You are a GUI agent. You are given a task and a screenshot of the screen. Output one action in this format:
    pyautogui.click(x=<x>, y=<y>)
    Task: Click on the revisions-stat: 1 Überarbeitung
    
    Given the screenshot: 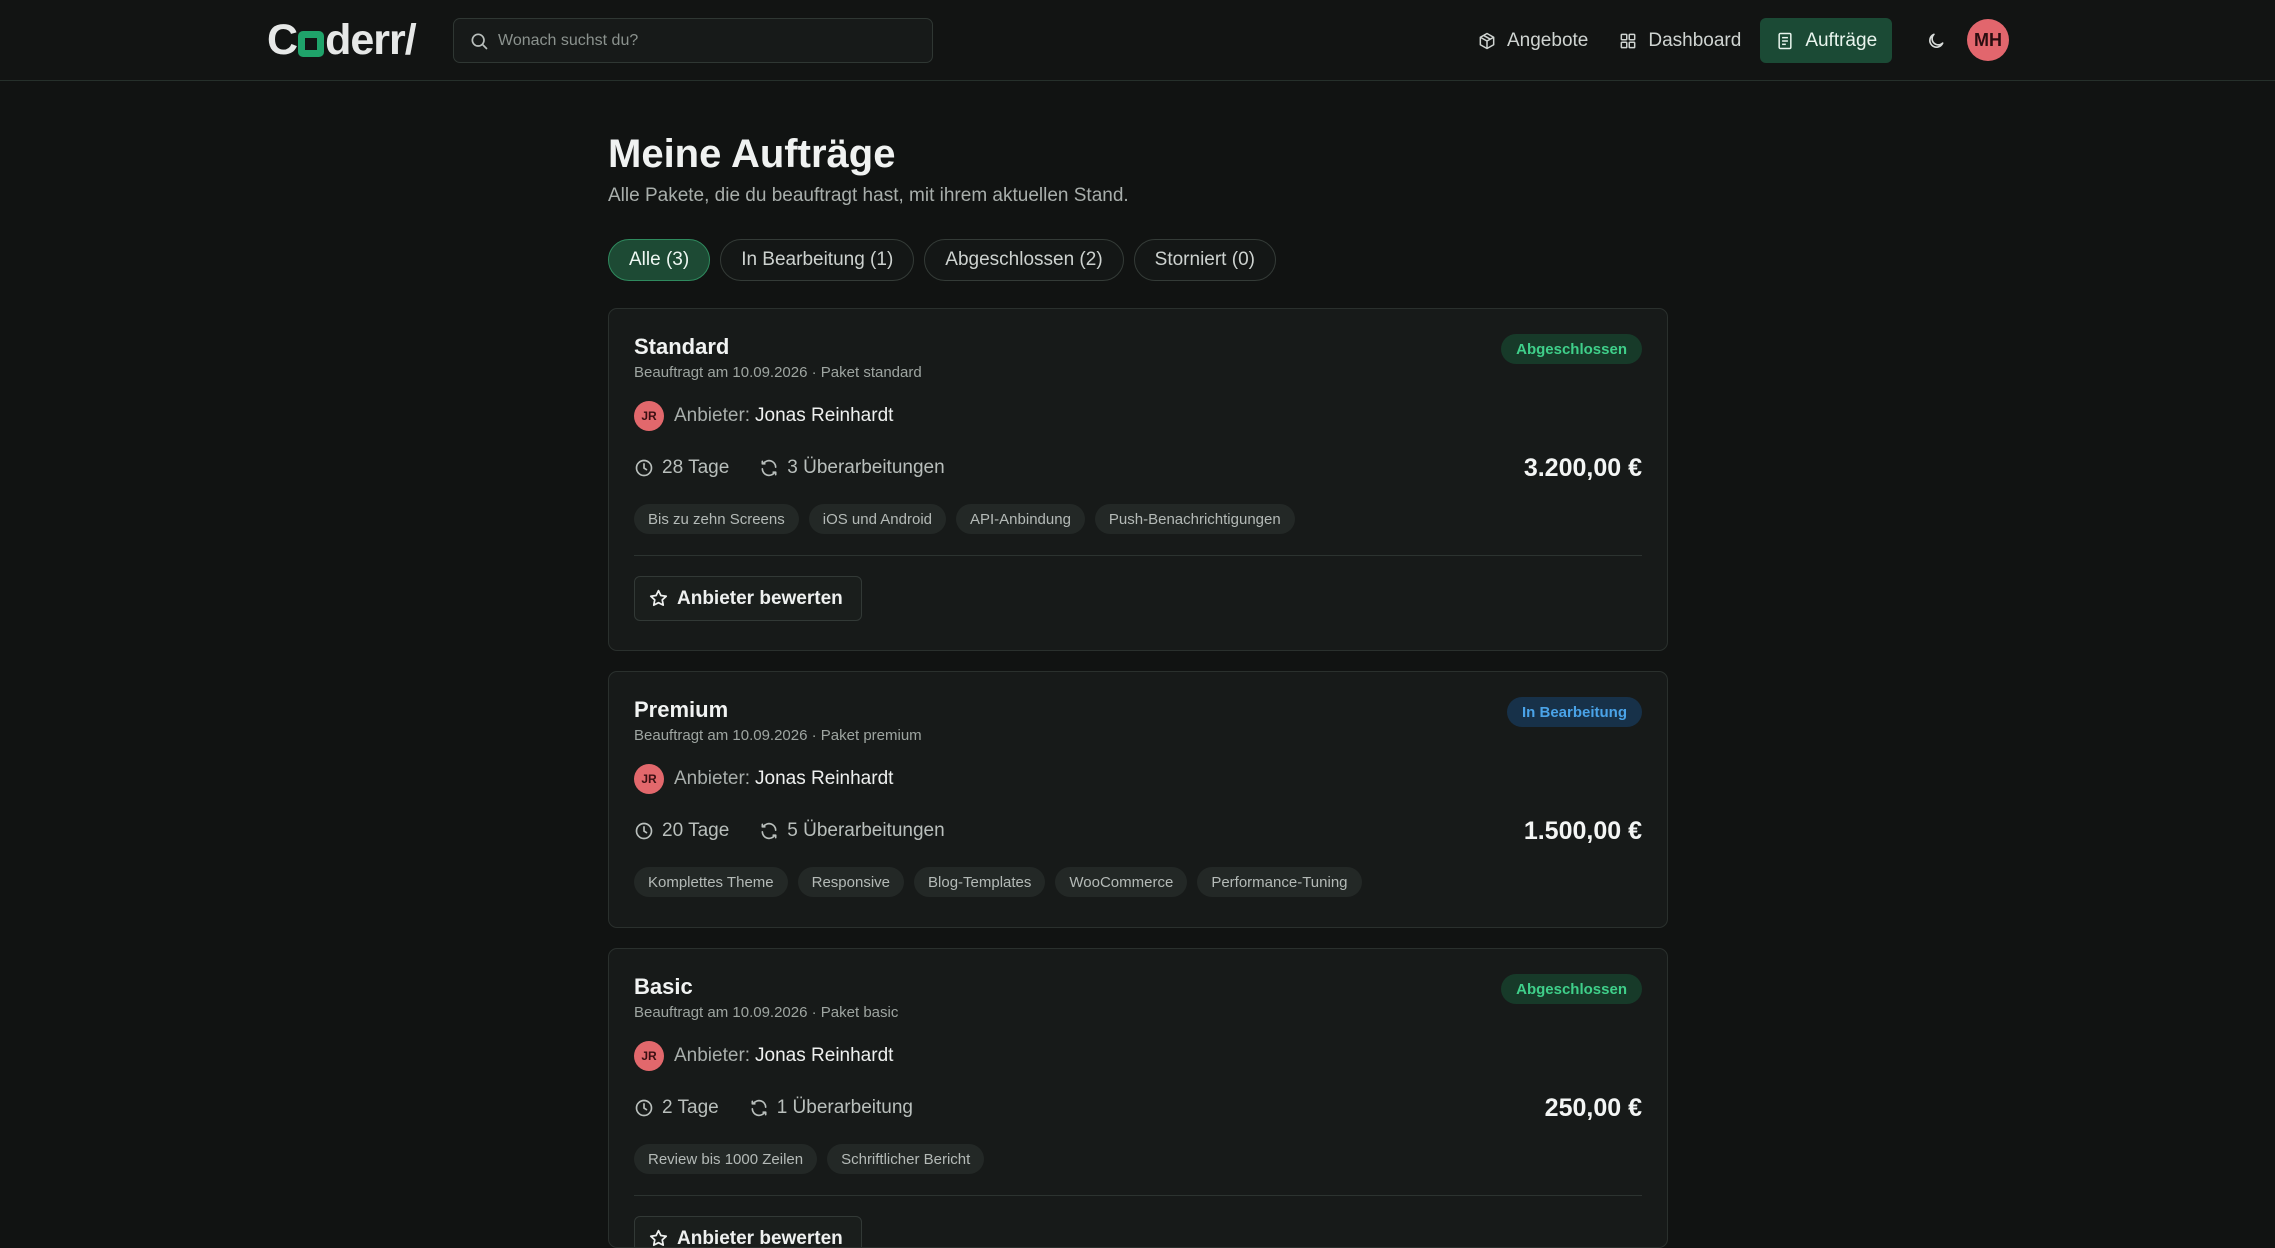 What is the action you would take?
    pyautogui.click(x=831, y=1108)
    